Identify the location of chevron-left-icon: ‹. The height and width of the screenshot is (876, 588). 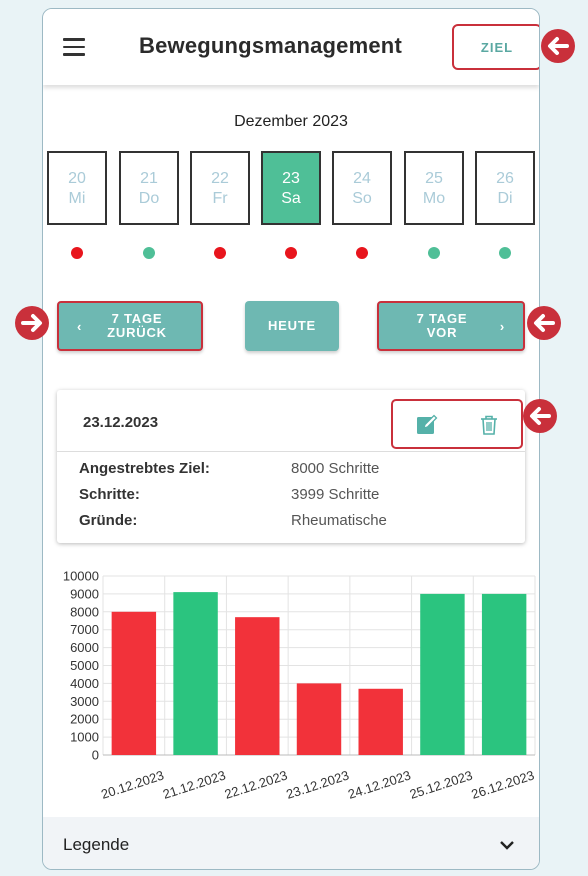
(80, 326).